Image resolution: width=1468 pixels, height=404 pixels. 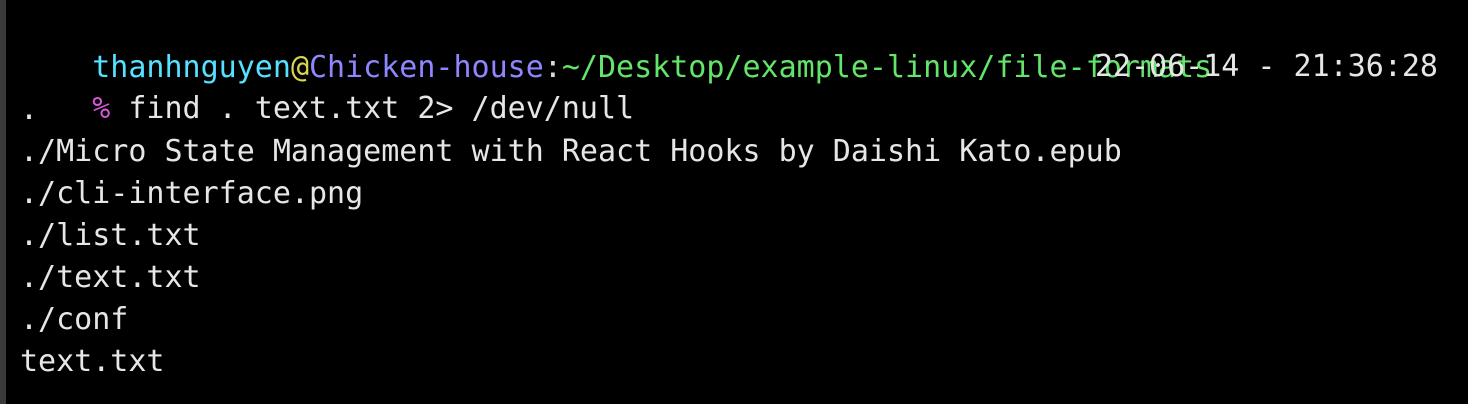 I want to click on output-line: ., so click(x=29, y=109).